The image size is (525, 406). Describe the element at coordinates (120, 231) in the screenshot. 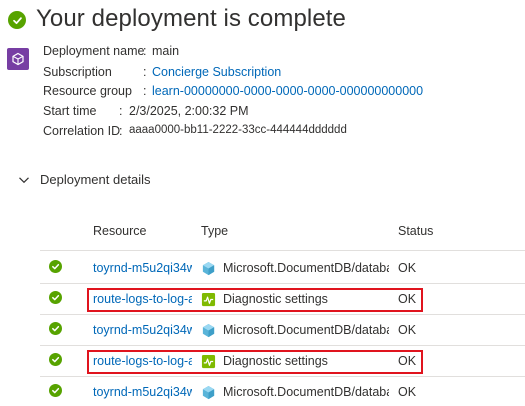

I see `column-header-resource: Resource` at that location.